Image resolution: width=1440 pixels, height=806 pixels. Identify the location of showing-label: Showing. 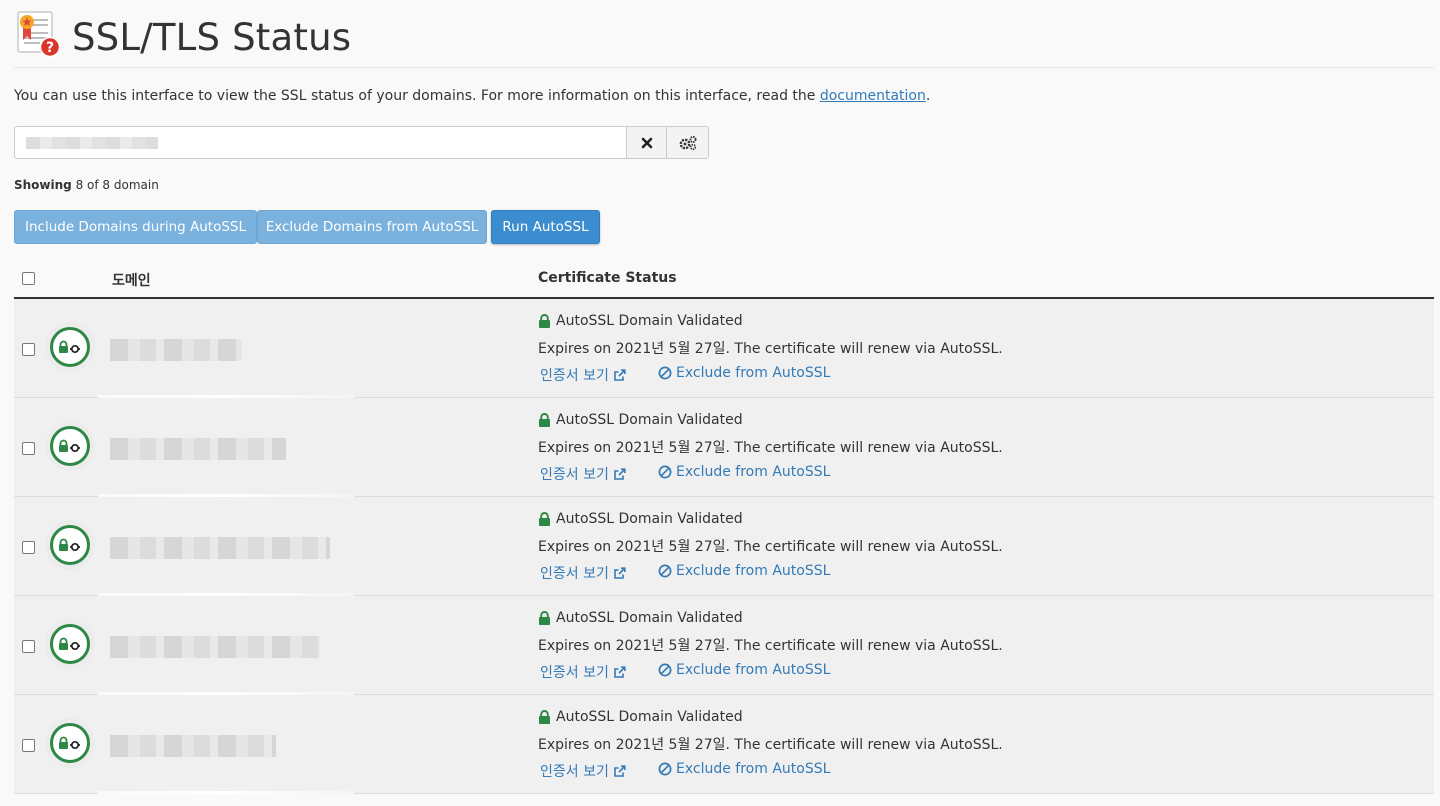
(43, 185).